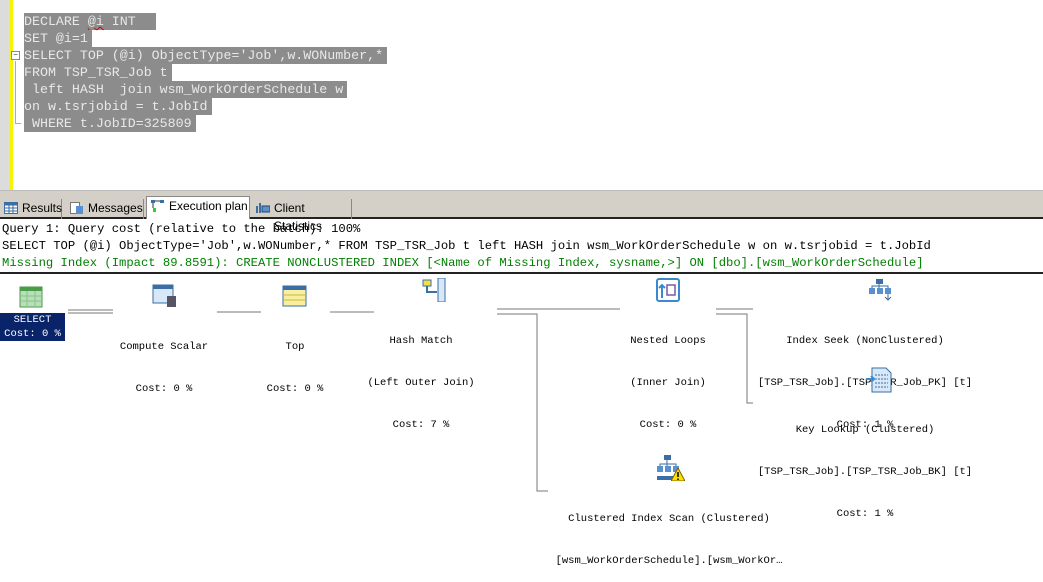 The height and width of the screenshot is (582, 1043). Describe the element at coordinates (865, 430) in the screenshot. I see `node-name: Key Lookup (Clustered)` at that location.